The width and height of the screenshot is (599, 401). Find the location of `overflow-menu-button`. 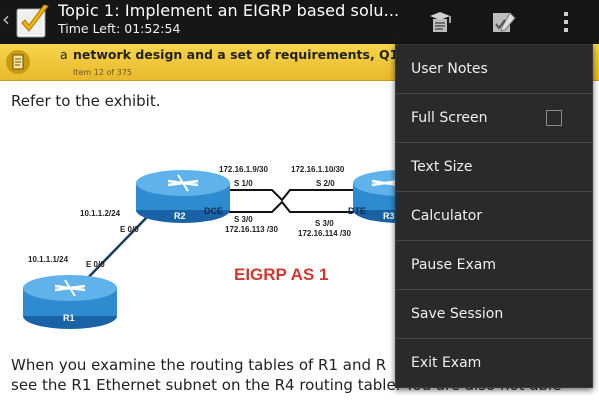

overflow-menu-button is located at coordinates (566, 22).